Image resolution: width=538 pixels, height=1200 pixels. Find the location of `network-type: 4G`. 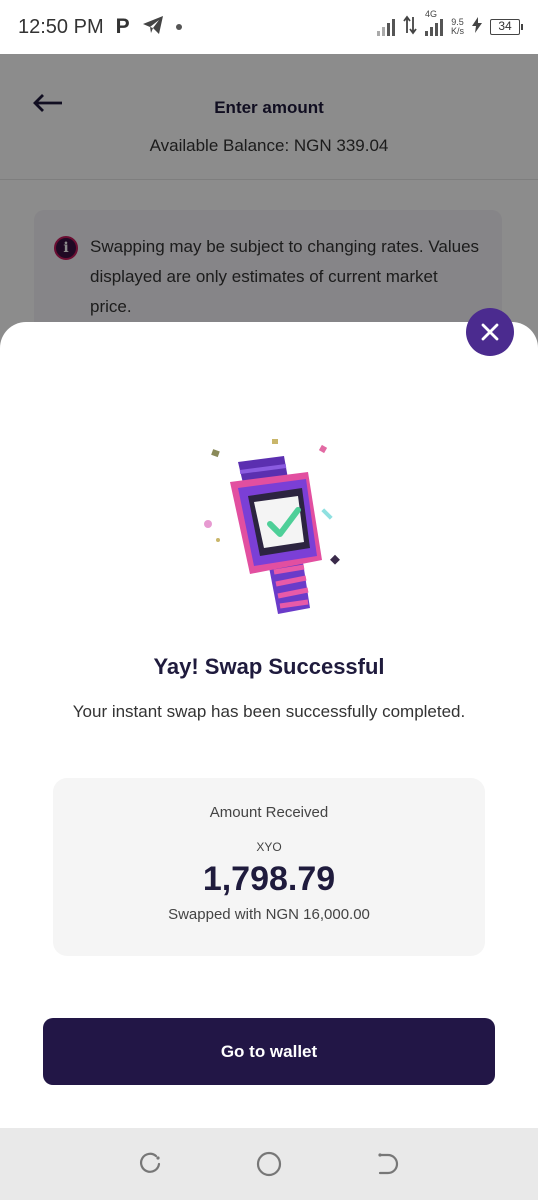

network-type: 4G is located at coordinates (430, 14).